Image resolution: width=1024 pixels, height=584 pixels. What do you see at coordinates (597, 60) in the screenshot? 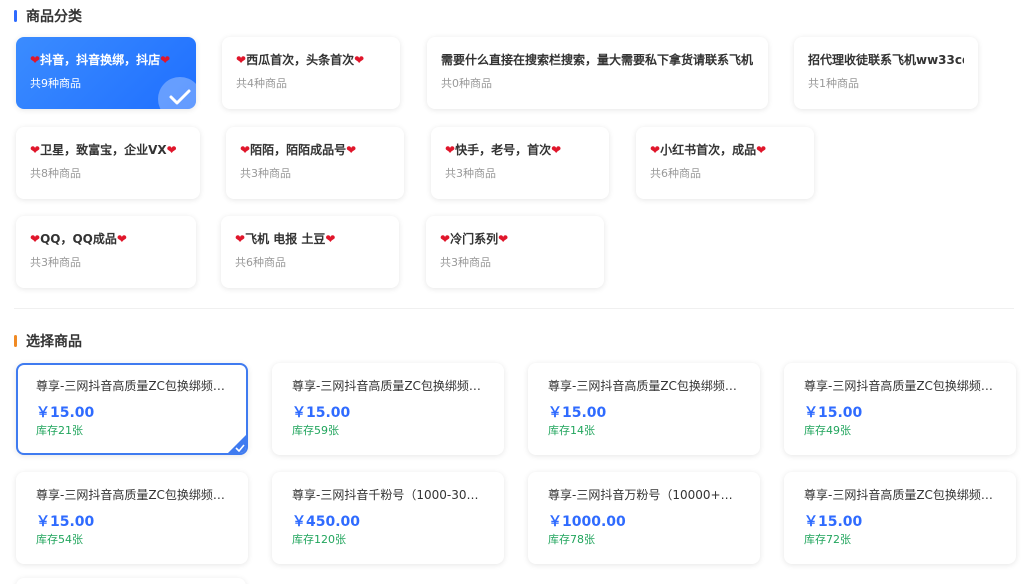
I see `category-name: 需要什么直接在搜索栏搜索，量大需要私下拿货请联系飞机` at bounding box center [597, 60].